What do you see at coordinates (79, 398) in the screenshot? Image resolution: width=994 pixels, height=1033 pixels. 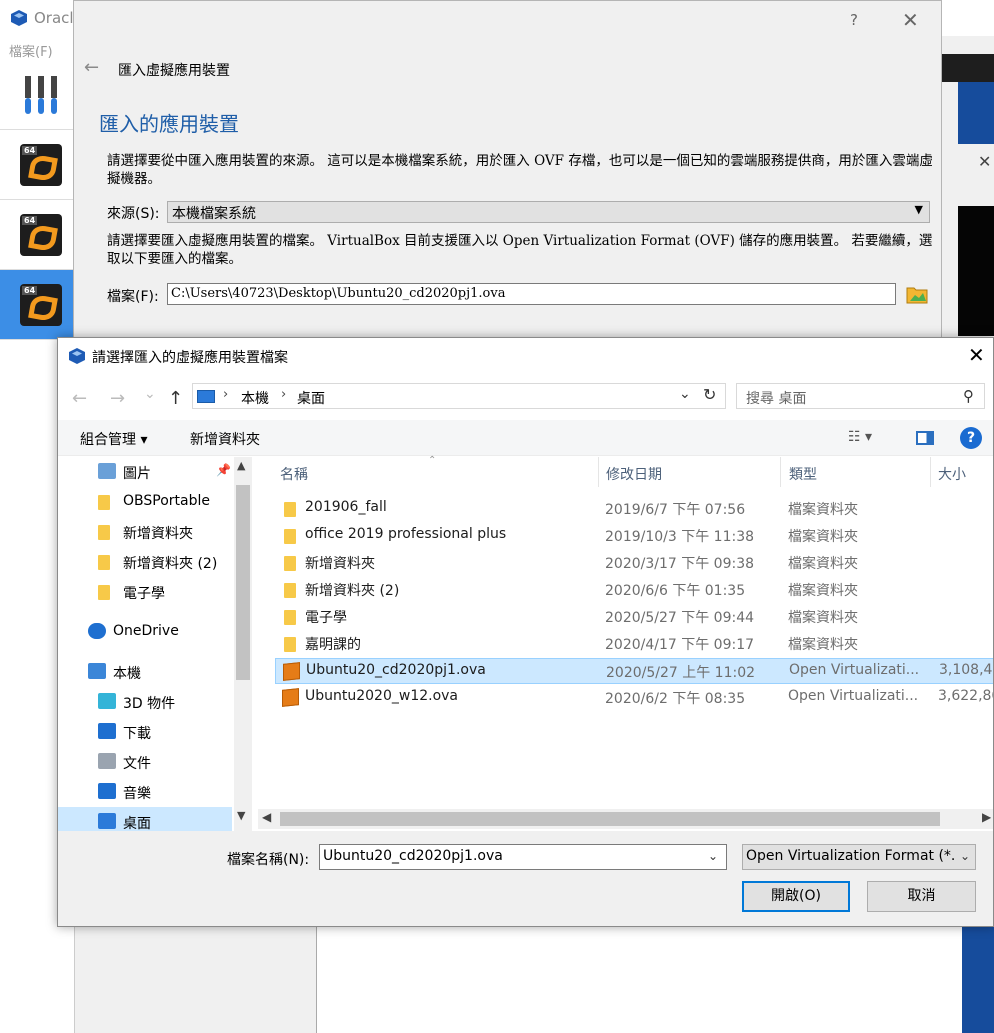 I see `back-button: ←` at bounding box center [79, 398].